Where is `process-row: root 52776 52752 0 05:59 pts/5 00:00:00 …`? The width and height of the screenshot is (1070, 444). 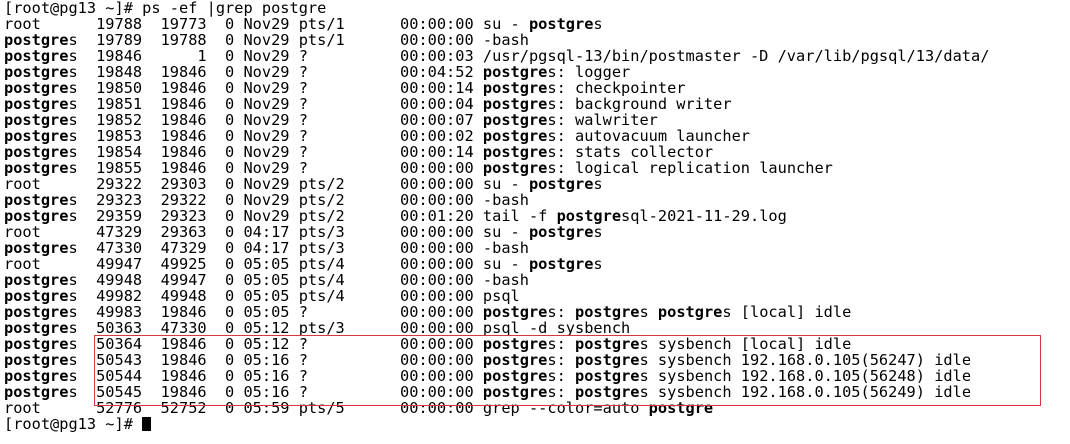
process-row: root 52776 52752 0 05:59 pts/5 00:00:00 … is located at coordinates (359, 408).